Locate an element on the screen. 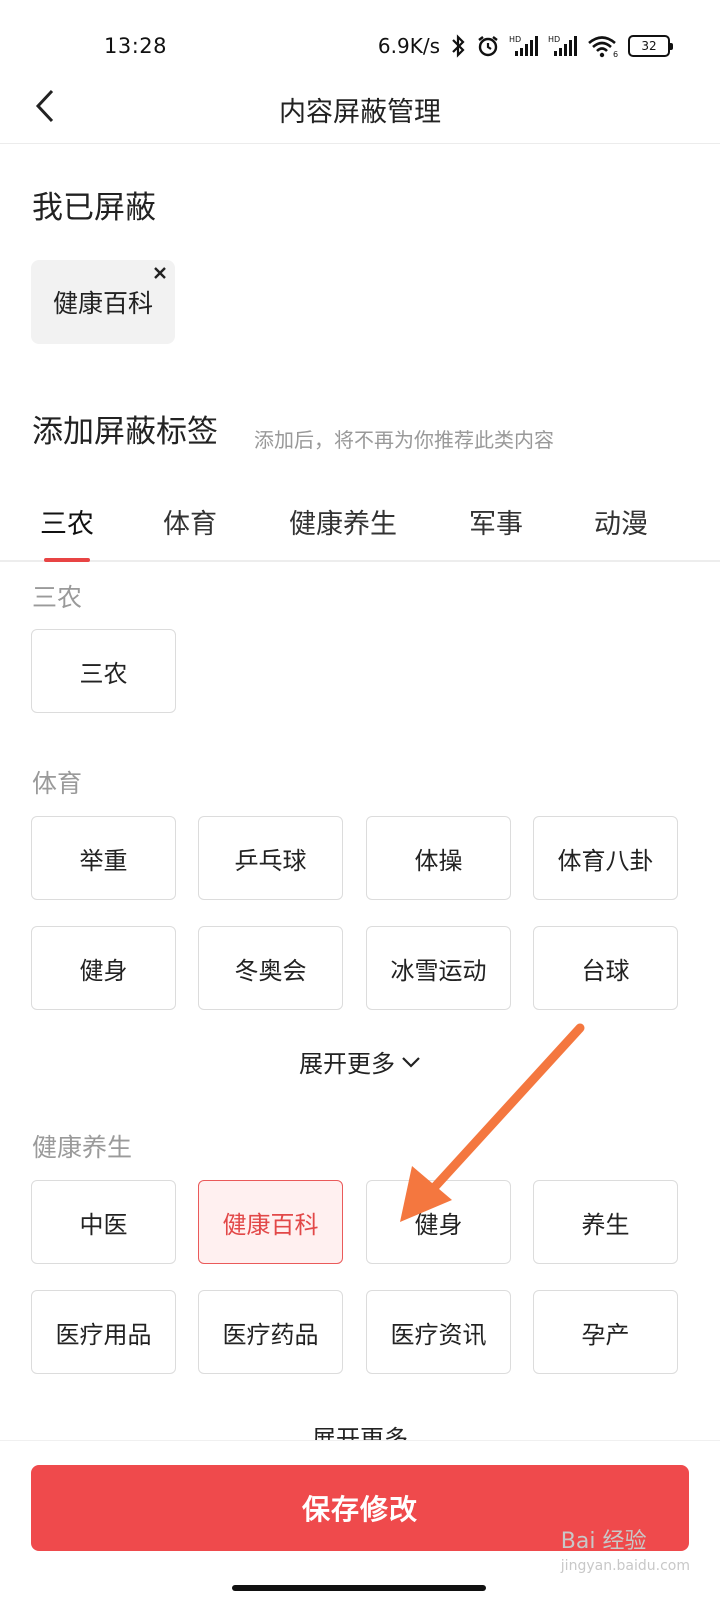 The image size is (720, 1600). watermark-logo: Bai 经验 jingyan.baidu.com is located at coordinates (625, 1554).